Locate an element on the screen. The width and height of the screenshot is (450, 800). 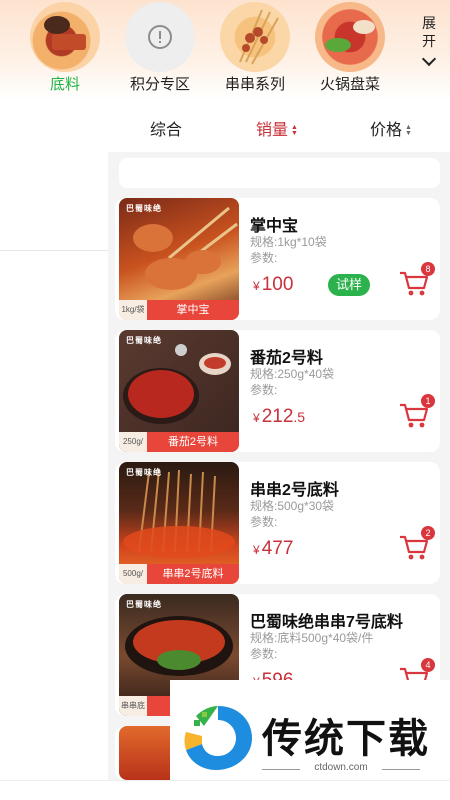
category-item-skewers: 串串系列 is located at coordinates (255, 47).